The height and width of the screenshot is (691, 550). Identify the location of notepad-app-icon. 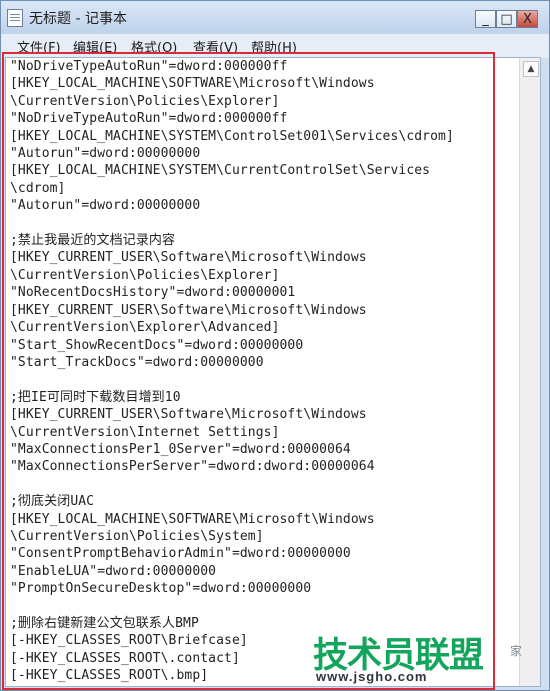
(15, 18).